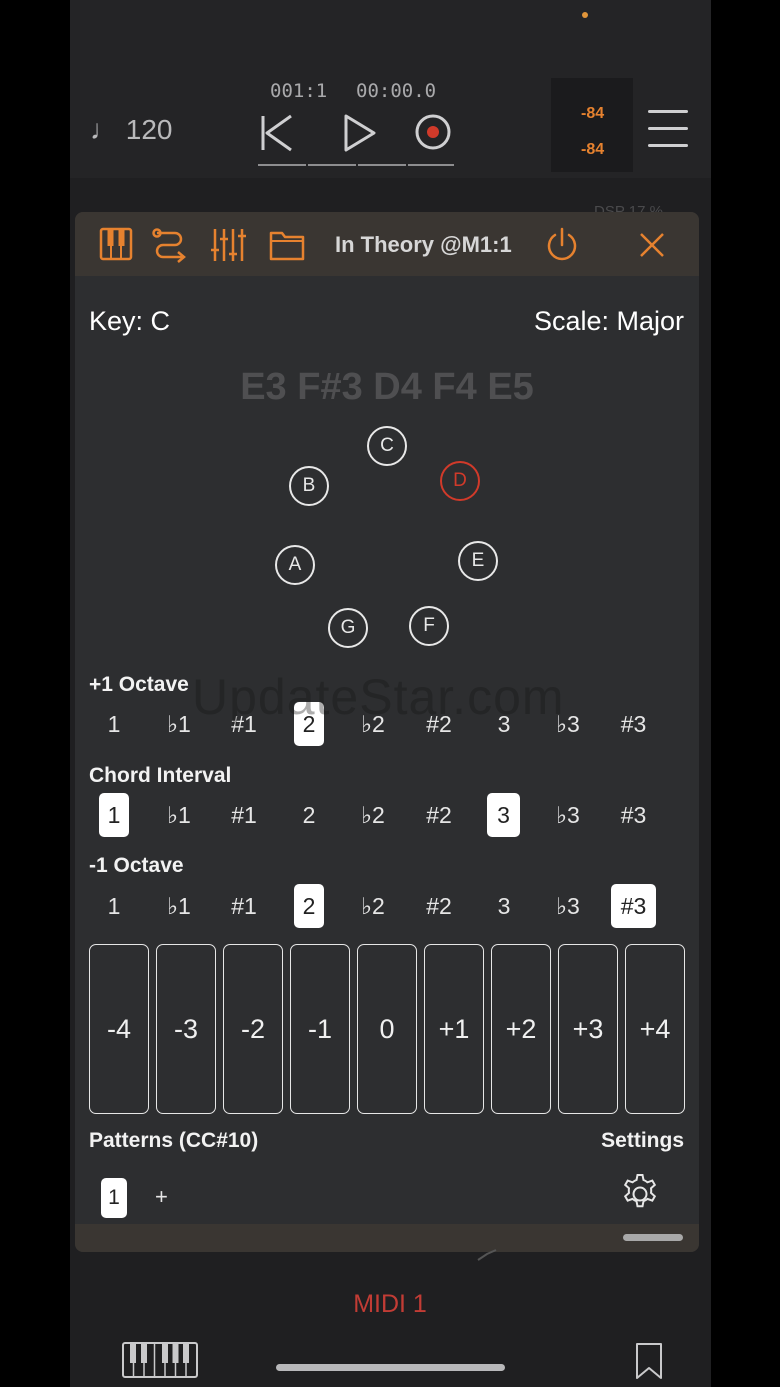  I want to click on chord-interval-2: 2, so click(309, 815).